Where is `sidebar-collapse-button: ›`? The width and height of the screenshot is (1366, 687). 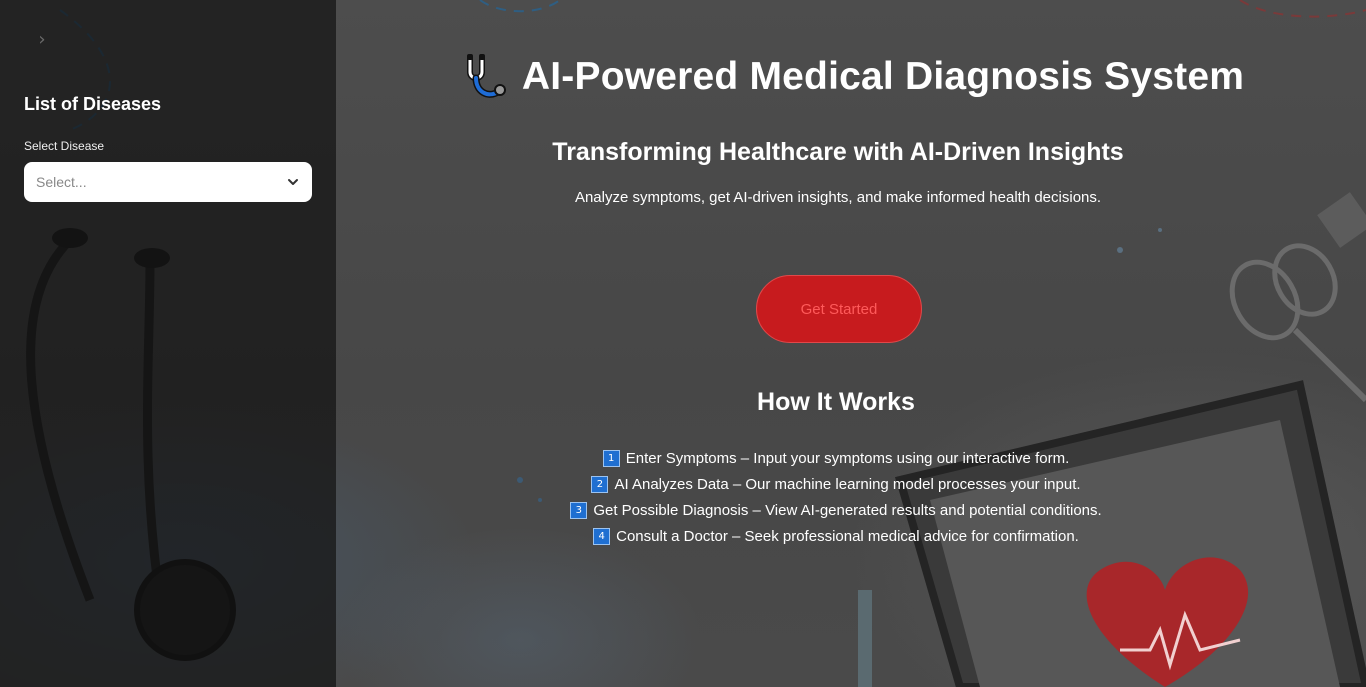
sidebar-collapse-button: › is located at coordinates (42, 39).